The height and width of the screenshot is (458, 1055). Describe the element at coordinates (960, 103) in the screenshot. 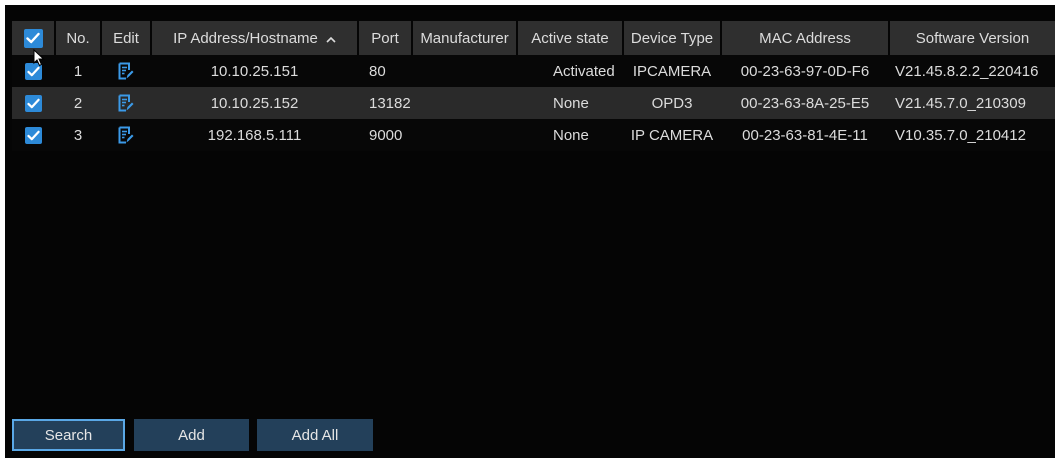

I see `row-software-version: V21.45.7.0_210309` at that location.